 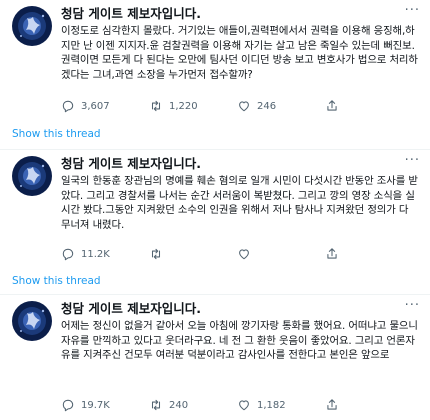 I want to click on reply-count: 11.2K, so click(x=95, y=254).